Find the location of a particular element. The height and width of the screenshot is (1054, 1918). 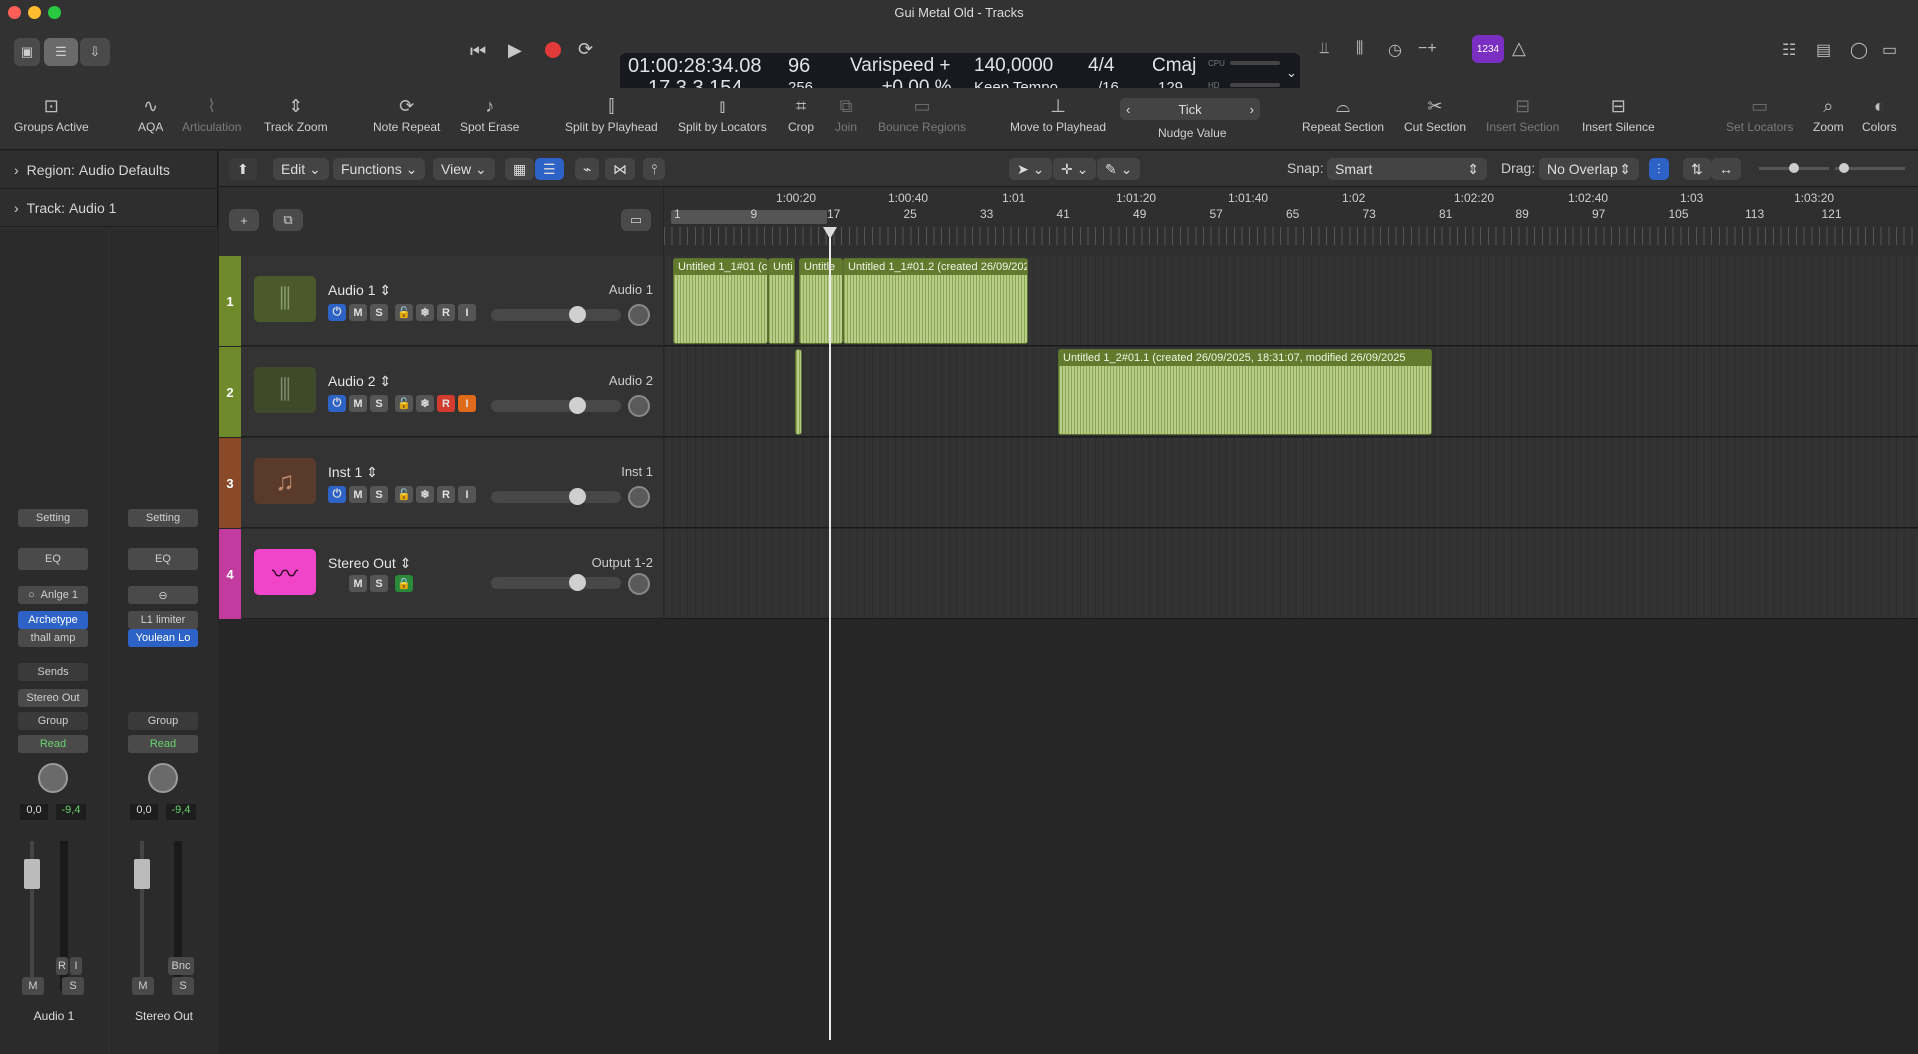

play-icon: ▶ is located at coordinates (515, 50).